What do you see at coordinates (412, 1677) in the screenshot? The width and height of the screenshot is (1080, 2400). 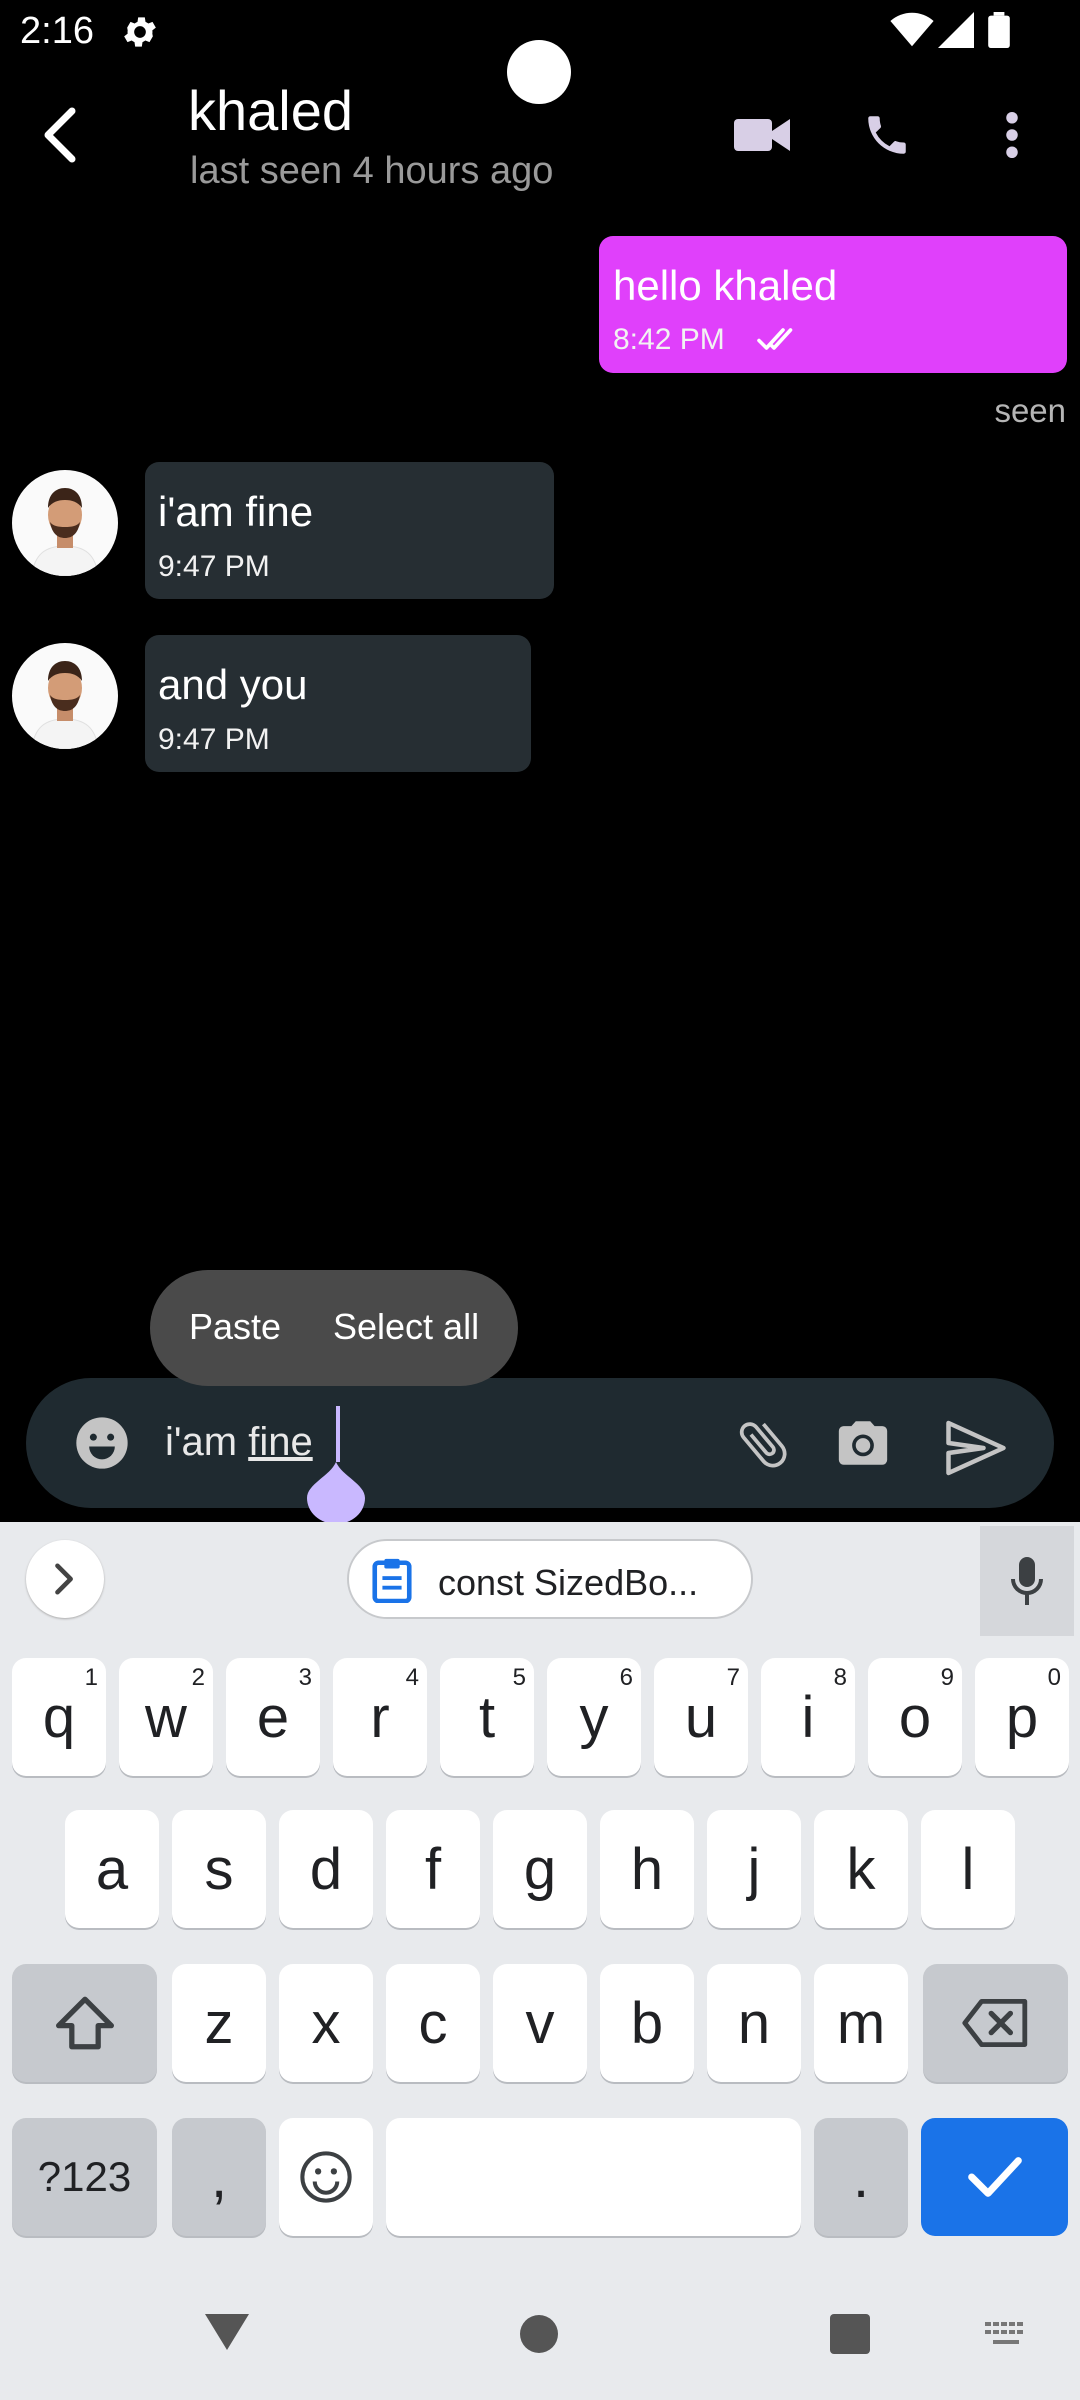 I see `key-hint: 4` at bounding box center [412, 1677].